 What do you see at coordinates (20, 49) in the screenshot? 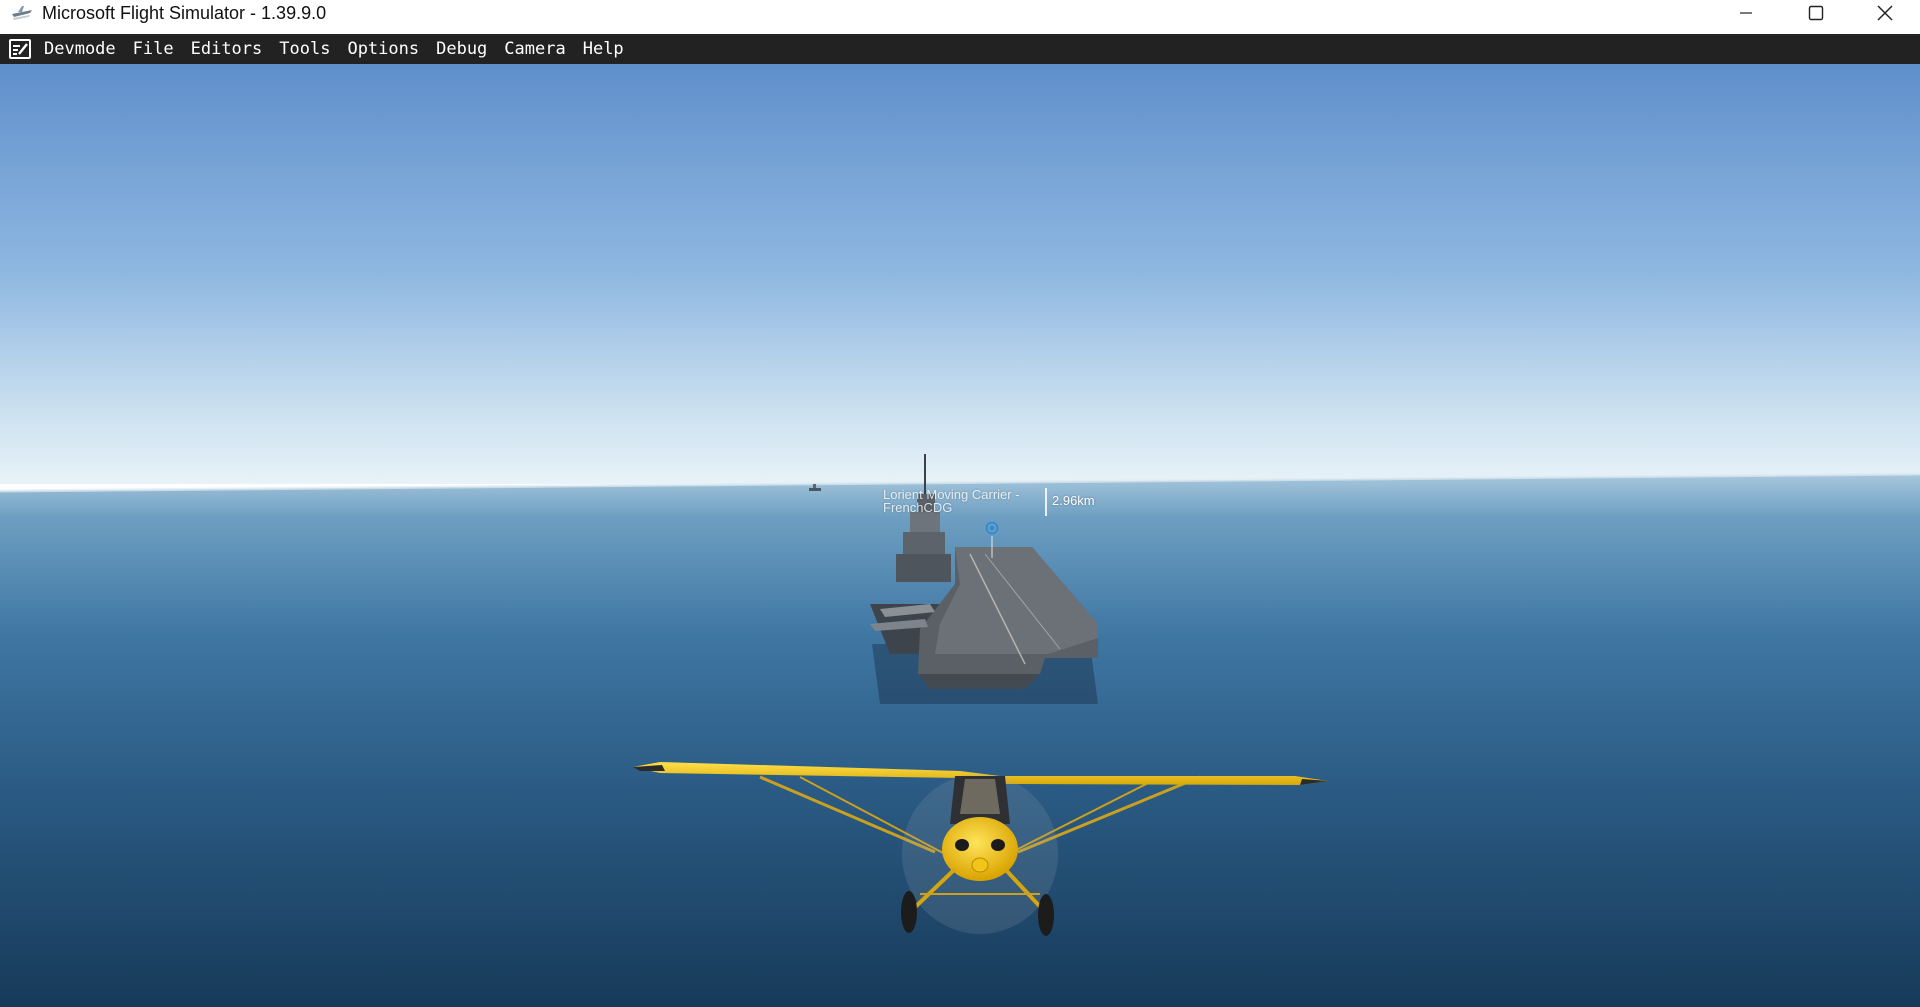
I see `devmode-icon` at bounding box center [20, 49].